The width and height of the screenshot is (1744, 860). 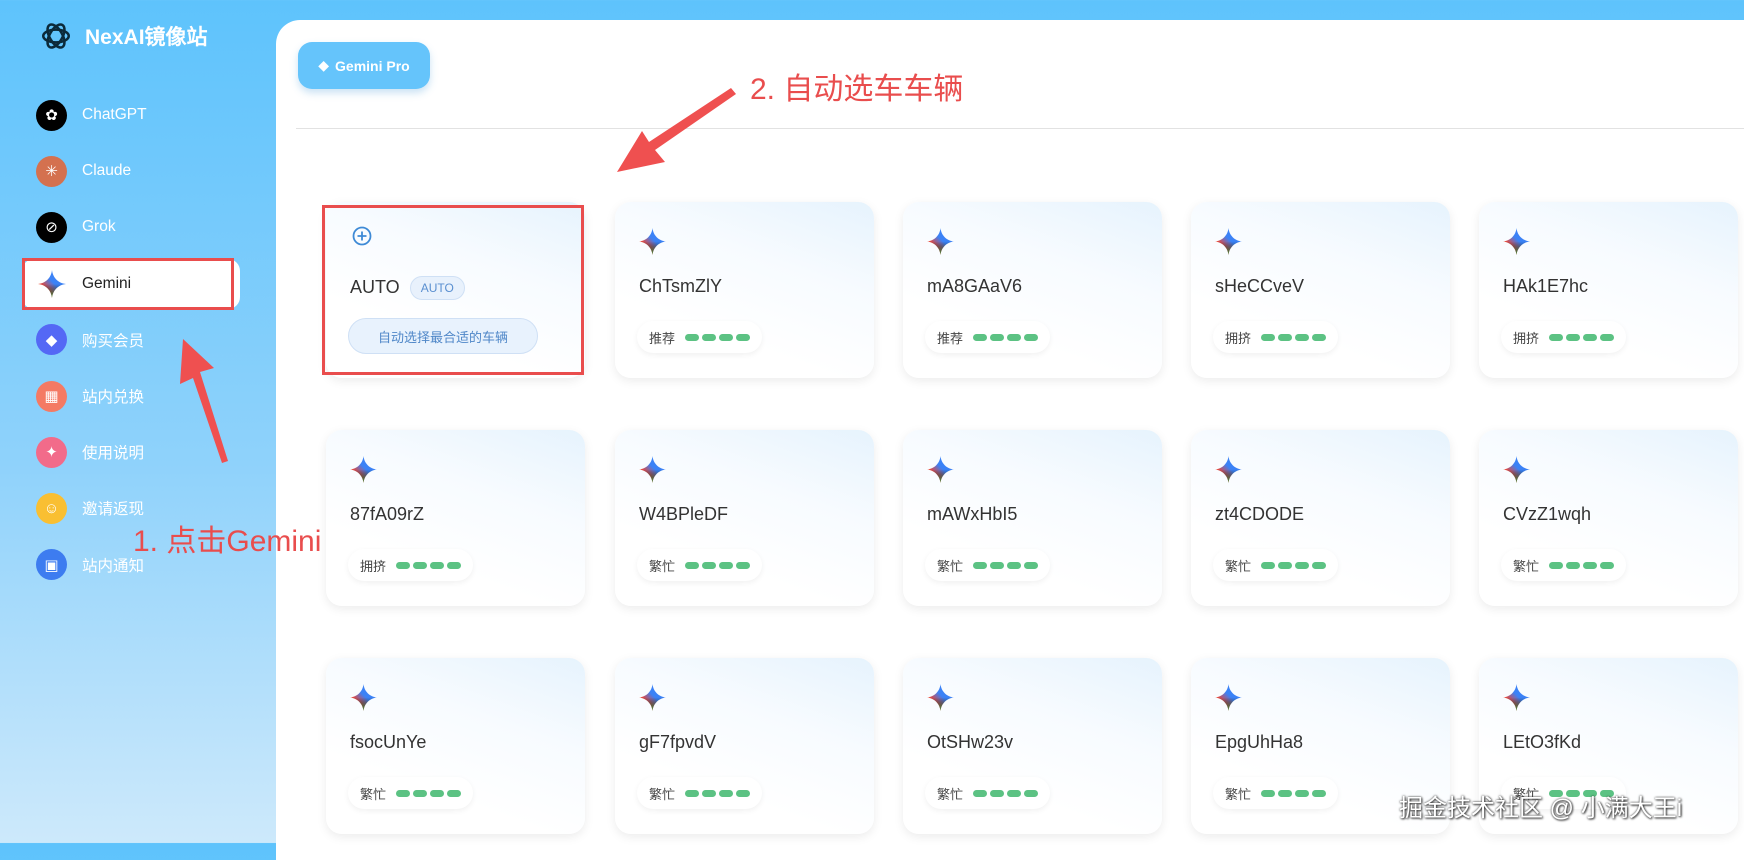 I want to click on invite-icon: ☺, so click(x=51, y=508).